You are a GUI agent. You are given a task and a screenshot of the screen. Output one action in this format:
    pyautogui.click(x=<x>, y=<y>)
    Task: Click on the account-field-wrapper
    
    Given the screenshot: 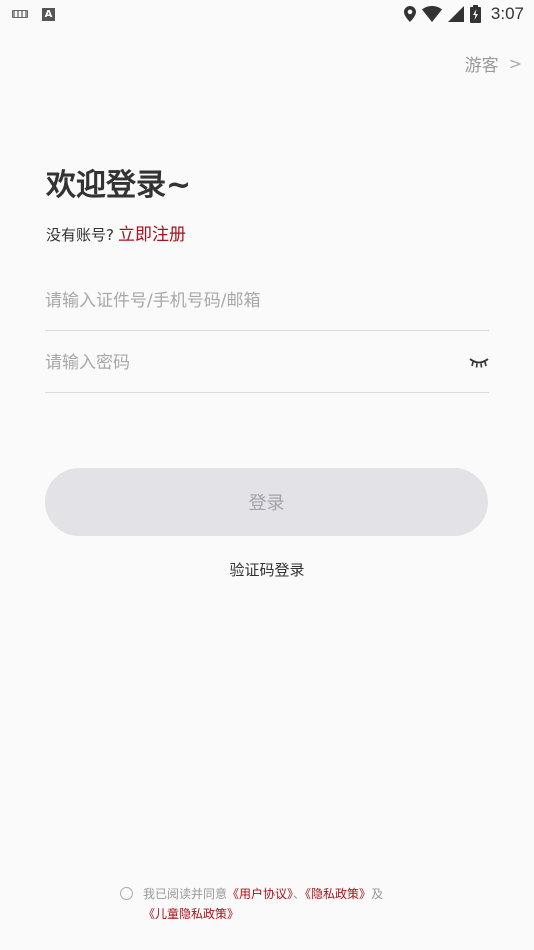 What is the action you would take?
    pyautogui.click(x=267, y=301)
    